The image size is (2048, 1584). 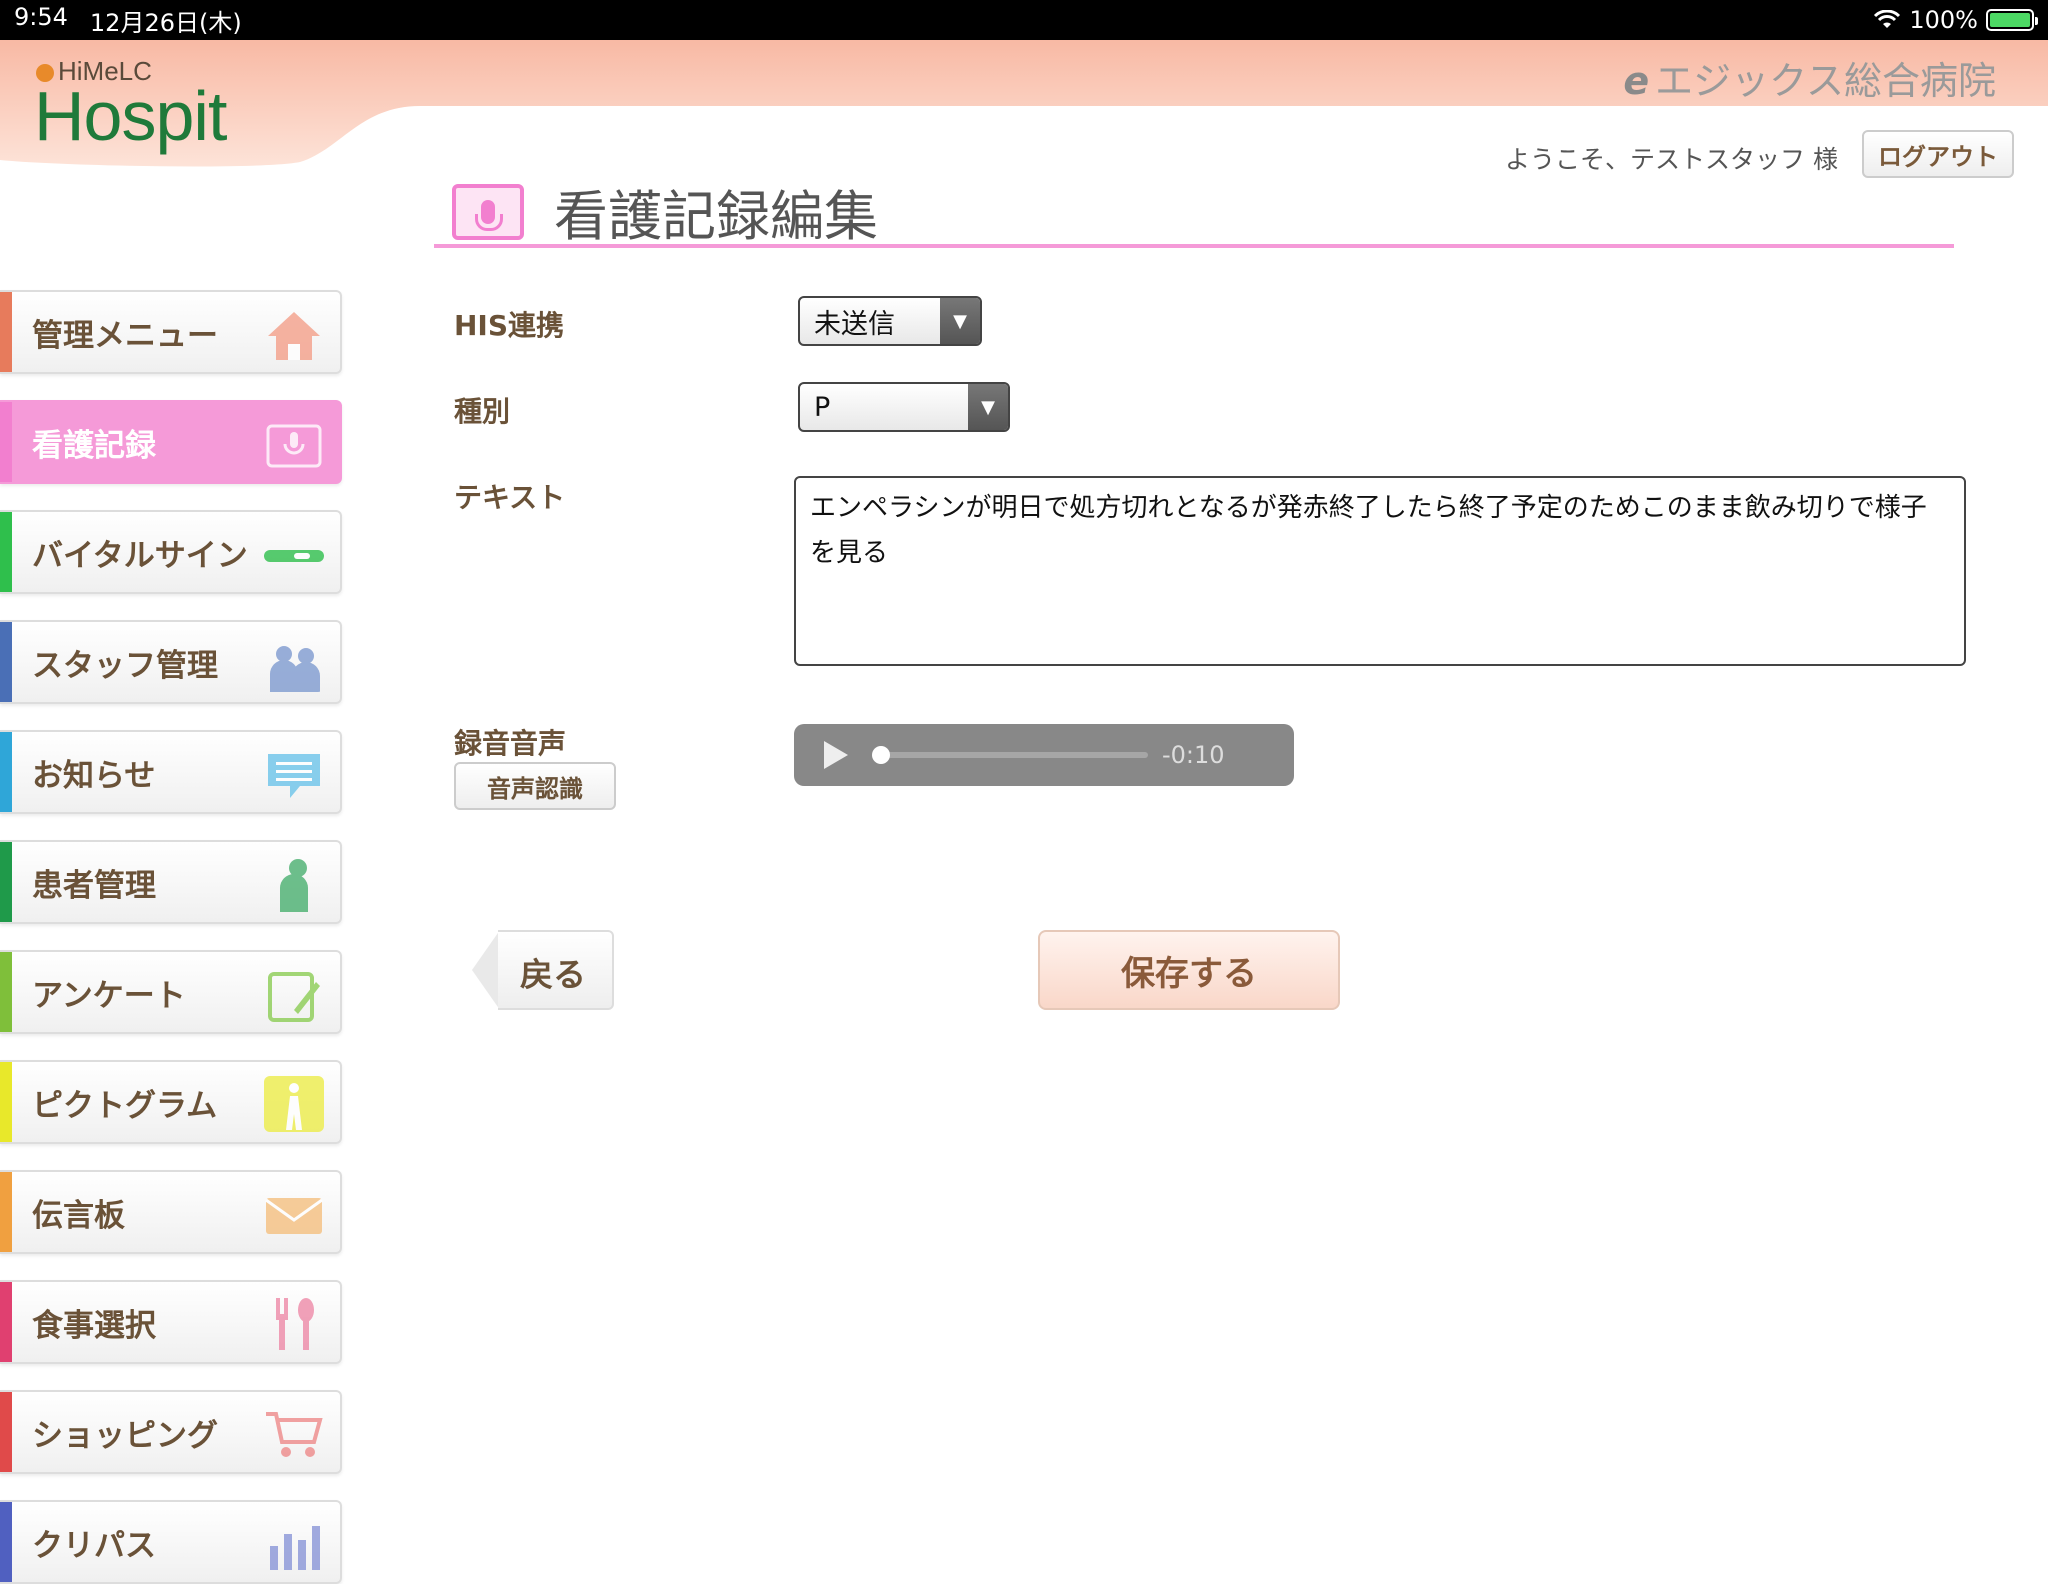 I want to click on sidebar-item-notices: お知らせ, so click(x=171, y=772).